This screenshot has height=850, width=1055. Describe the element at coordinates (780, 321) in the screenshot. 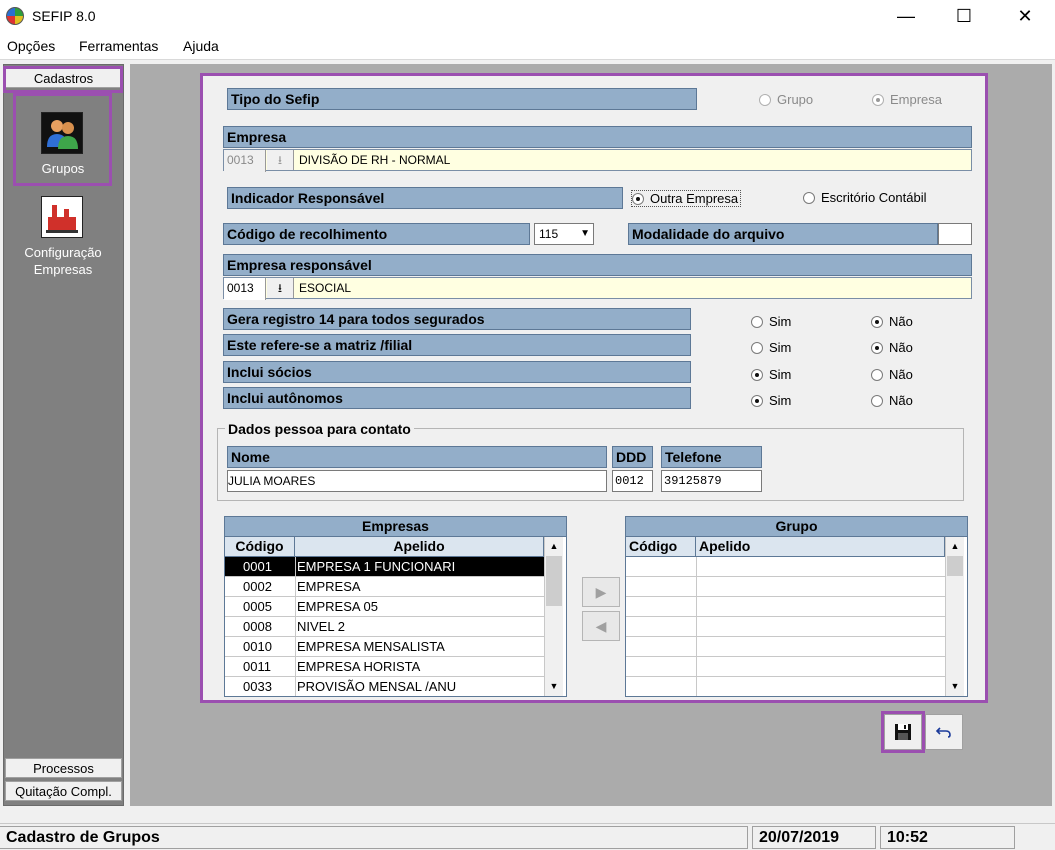

I see `radio-registro14-sim-label: Sim` at that location.